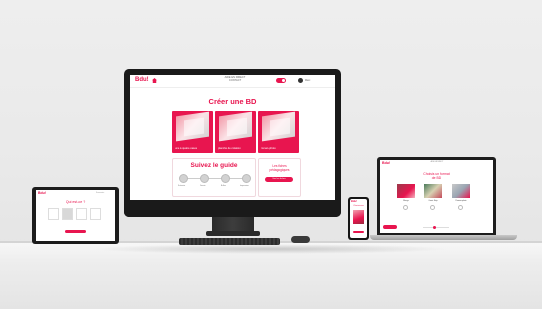 This screenshot has width=542, height=309. I want to click on resources-title: Les fiches pédagogiques, so click(279, 168).